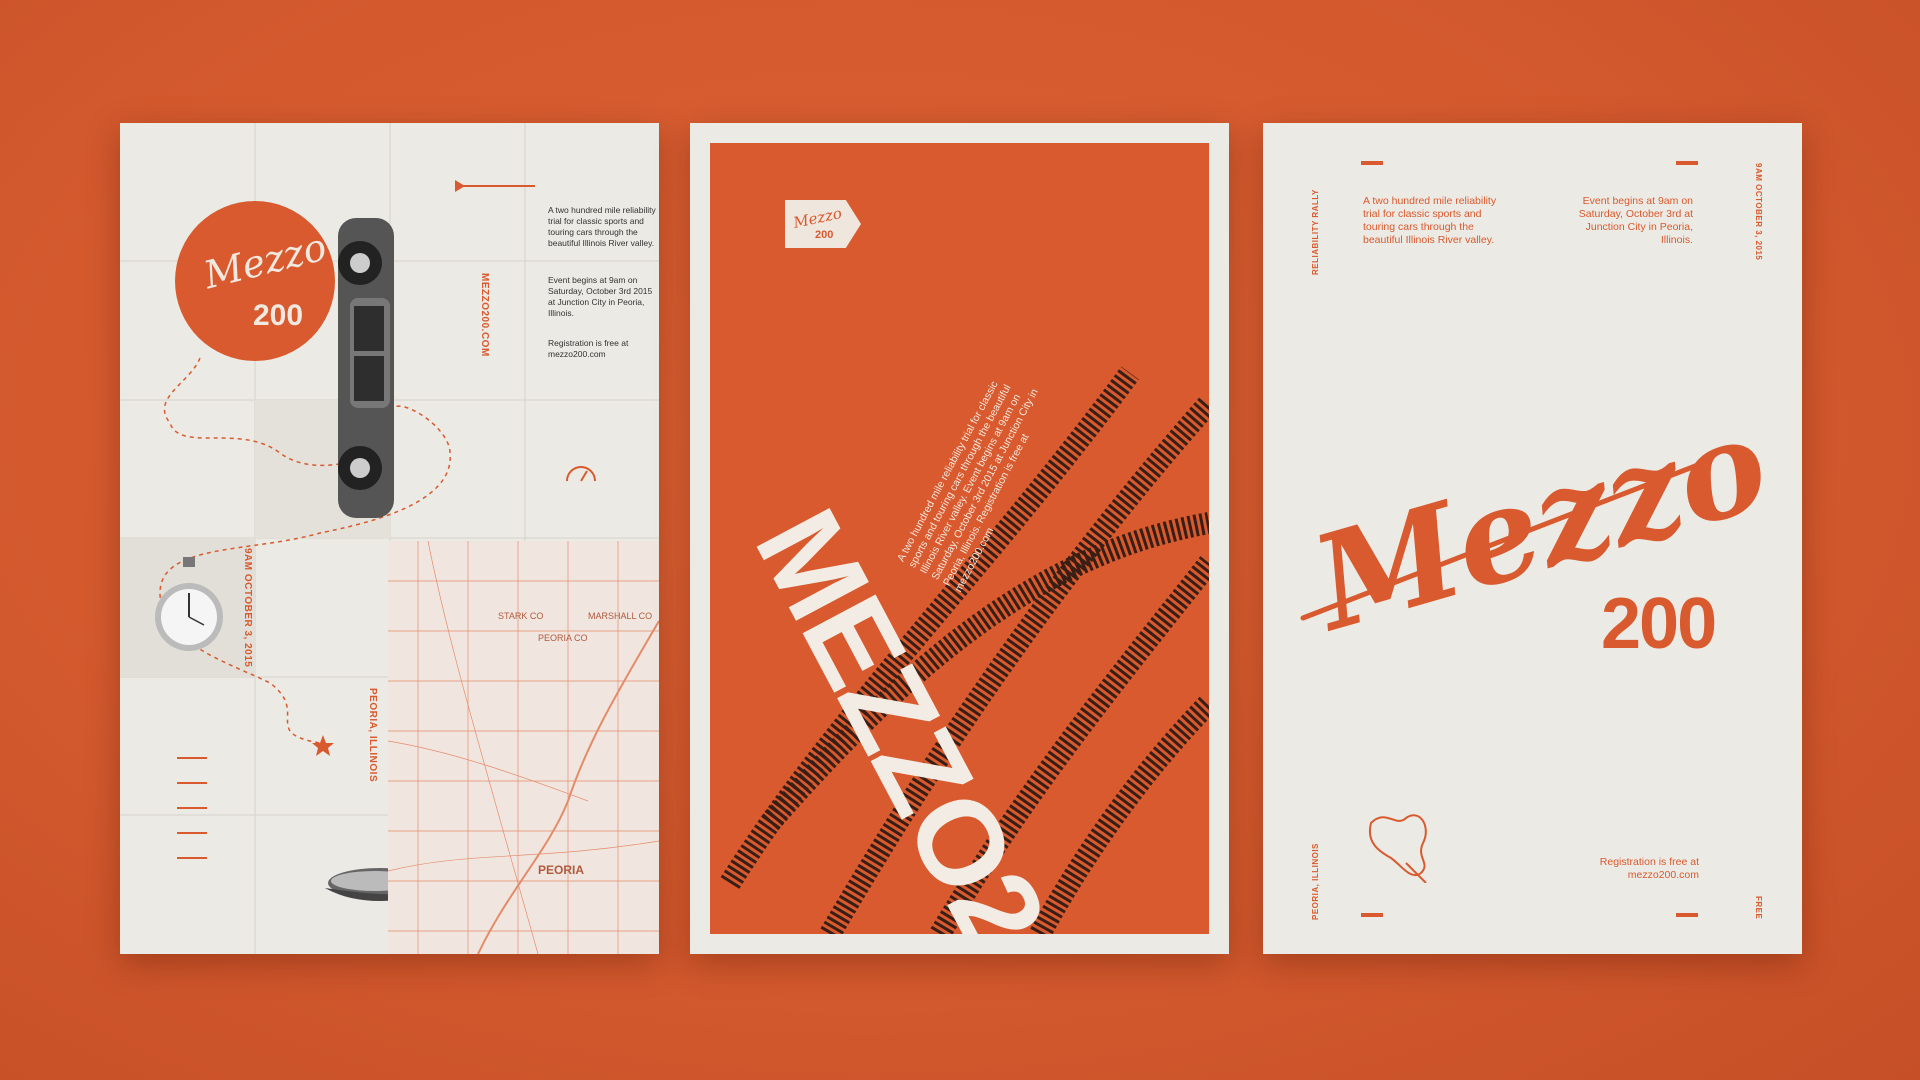 Image resolution: width=1920 pixels, height=1080 pixels. What do you see at coordinates (620, 616) in the screenshot?
I see `map-label-marshall: MARSHALL CO` at bounding box center [620, 616].